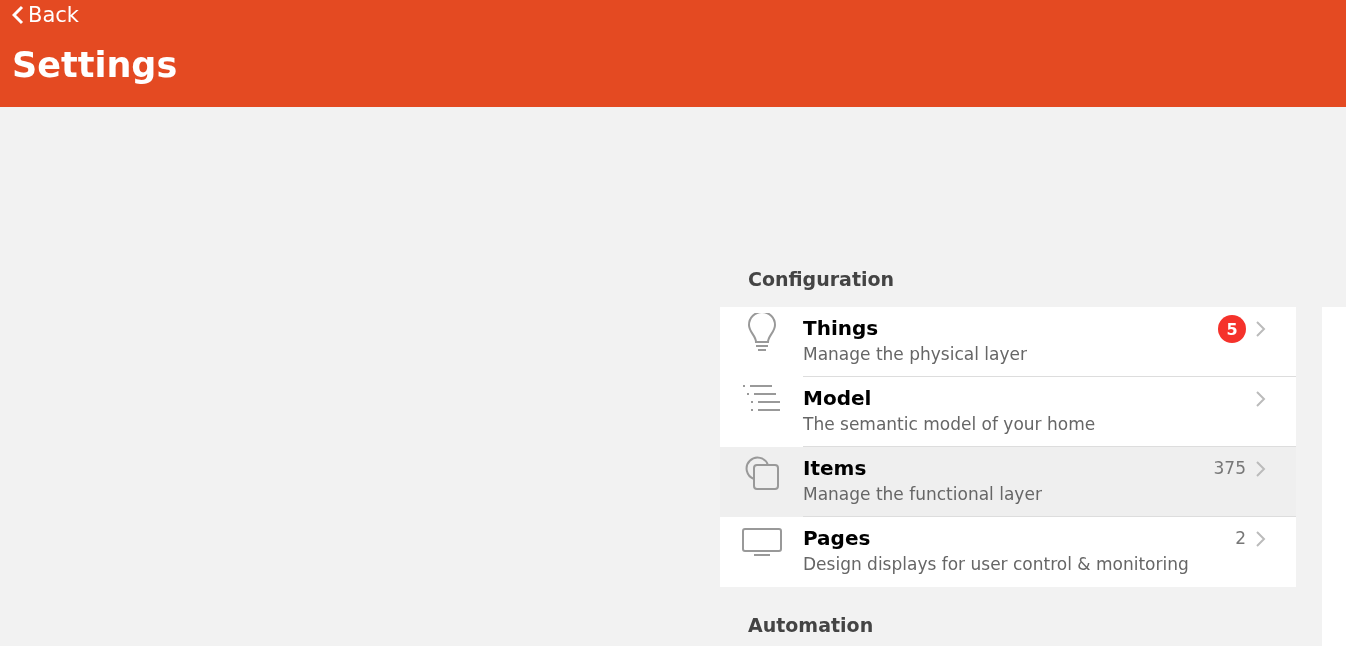 The height and width of the screenshot is (646, 1346). I want to click on item-title: Items, so click(835, 468).